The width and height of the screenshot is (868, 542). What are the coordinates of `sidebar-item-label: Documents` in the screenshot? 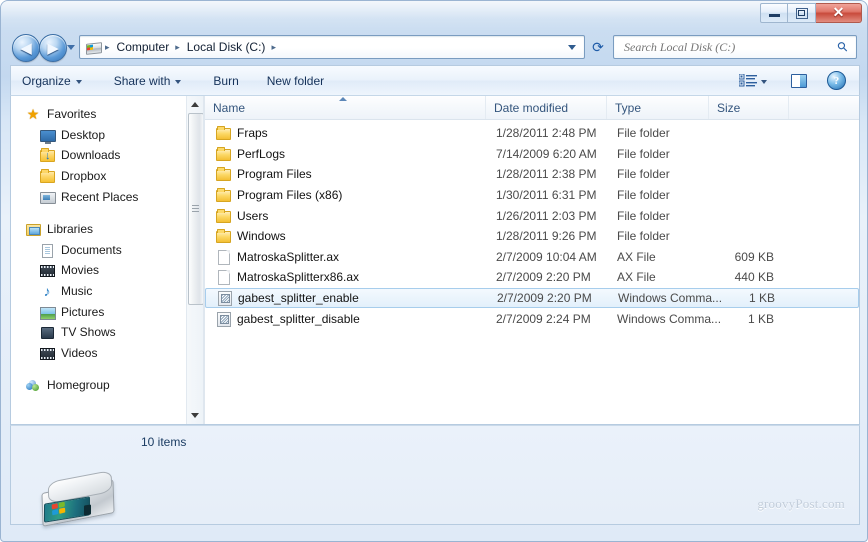 It's located at (91, 249).